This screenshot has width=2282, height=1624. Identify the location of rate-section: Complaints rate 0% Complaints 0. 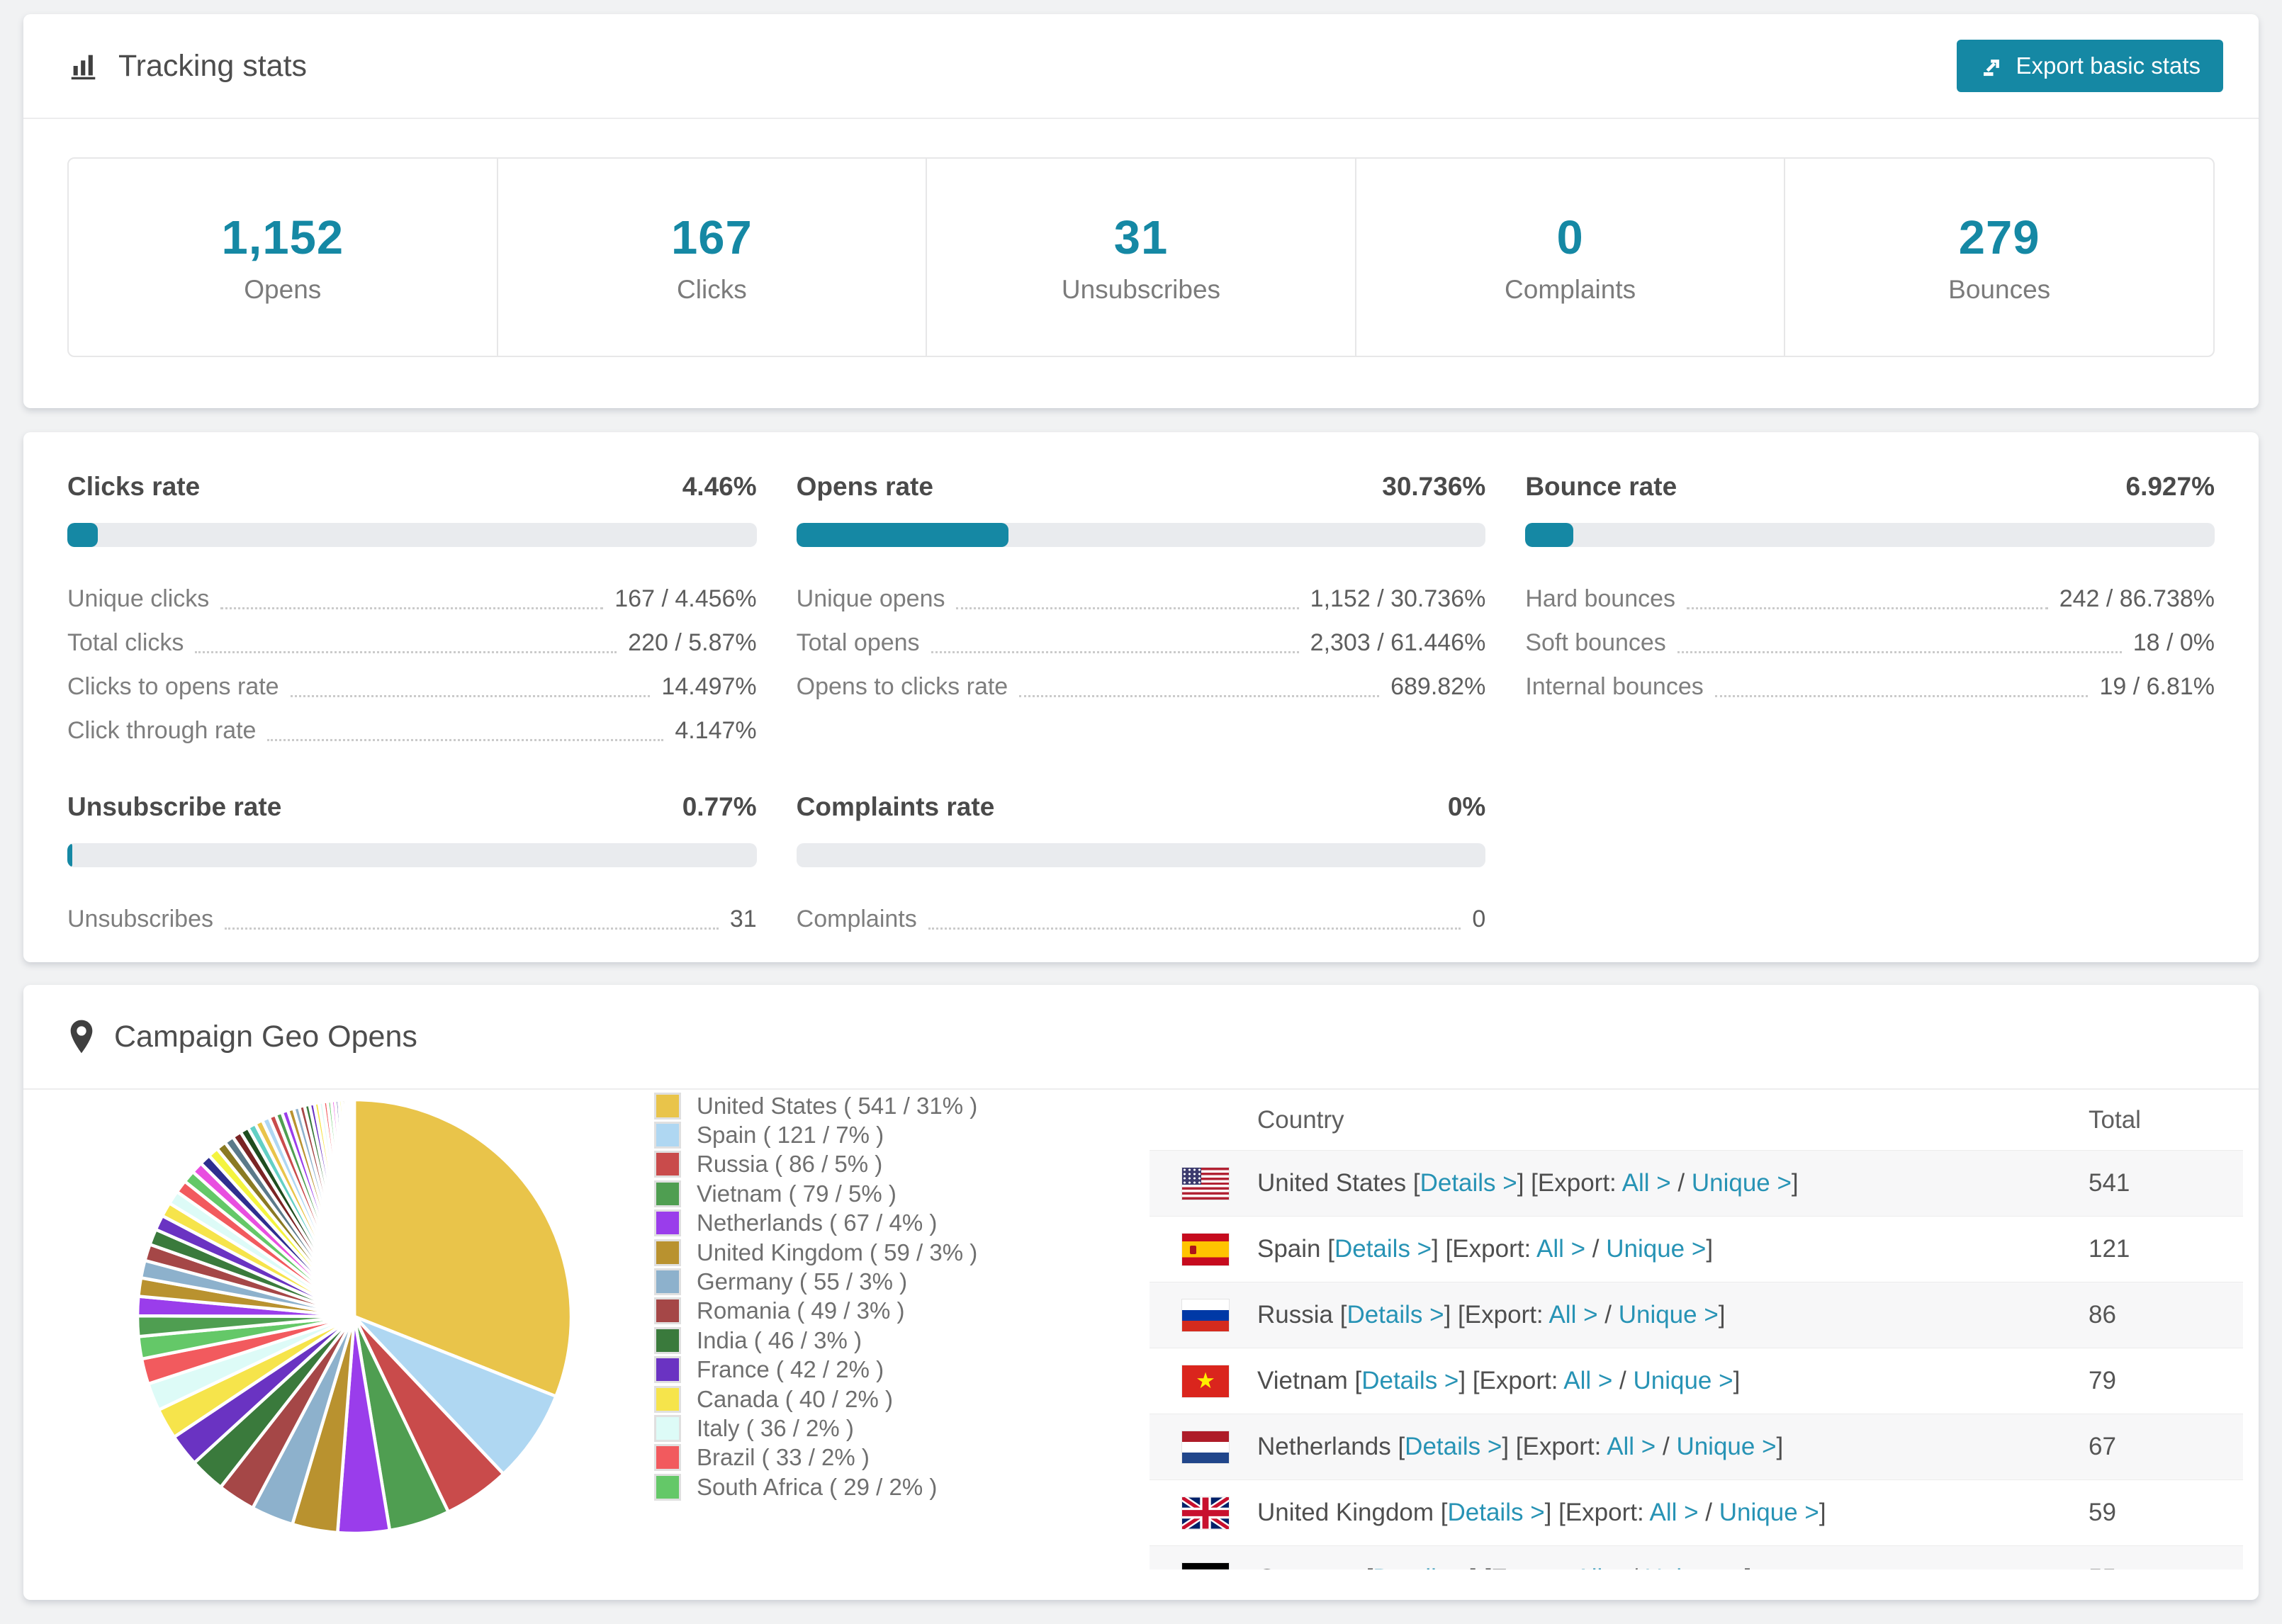
(1141, 867).